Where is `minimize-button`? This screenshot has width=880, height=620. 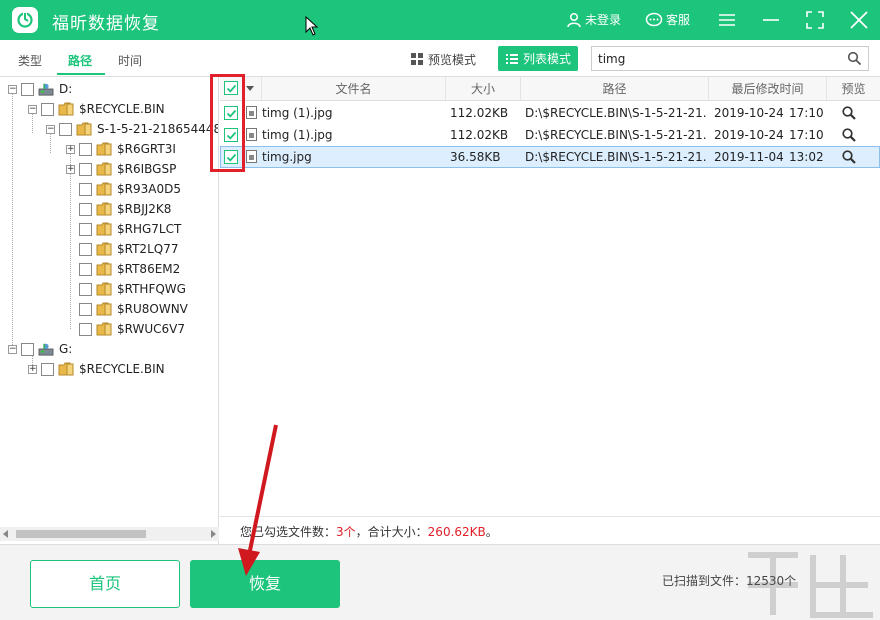 minimize-button is located at coordinates (771, 20).